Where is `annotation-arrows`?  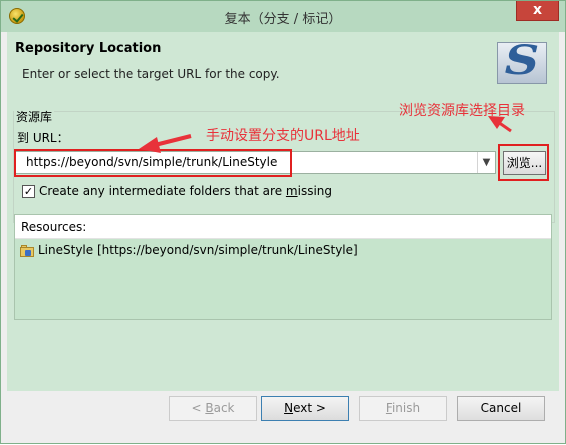 annotation-arrows is located at coordinates (325, 134).